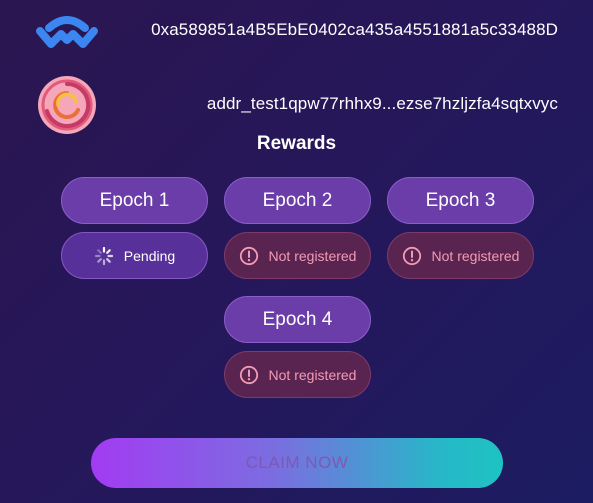  What do you see at coordinates (297, 347) in the screenshot?
I see `epoch-card-4: Epoch 4 Not registered` at bounding box center [297, 347].